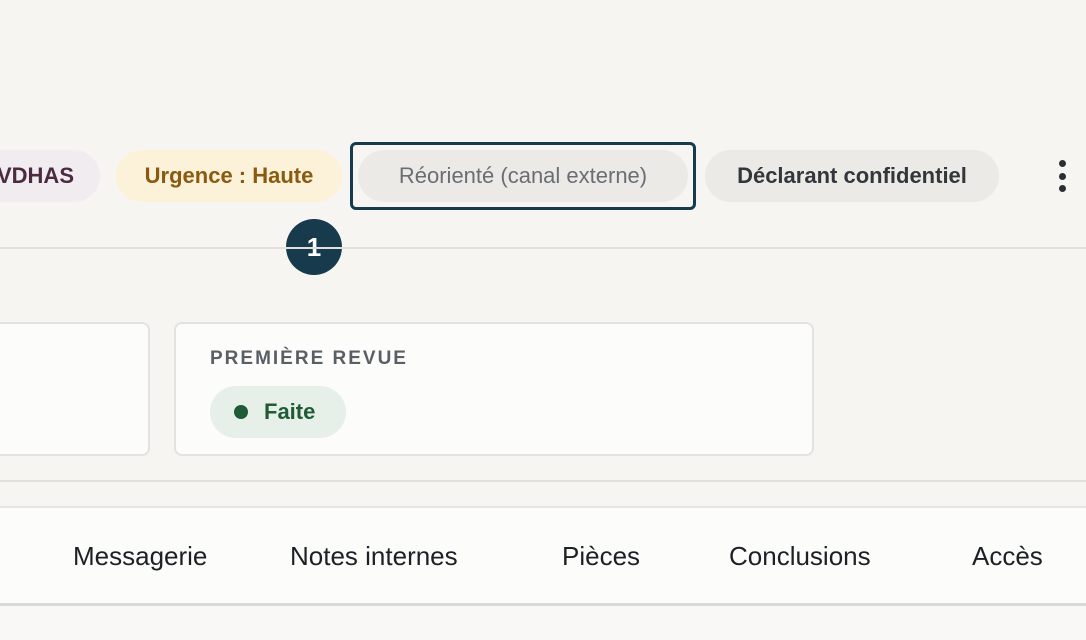  I want to click on tab-messagerie: Messagerie, so click(140, 556).